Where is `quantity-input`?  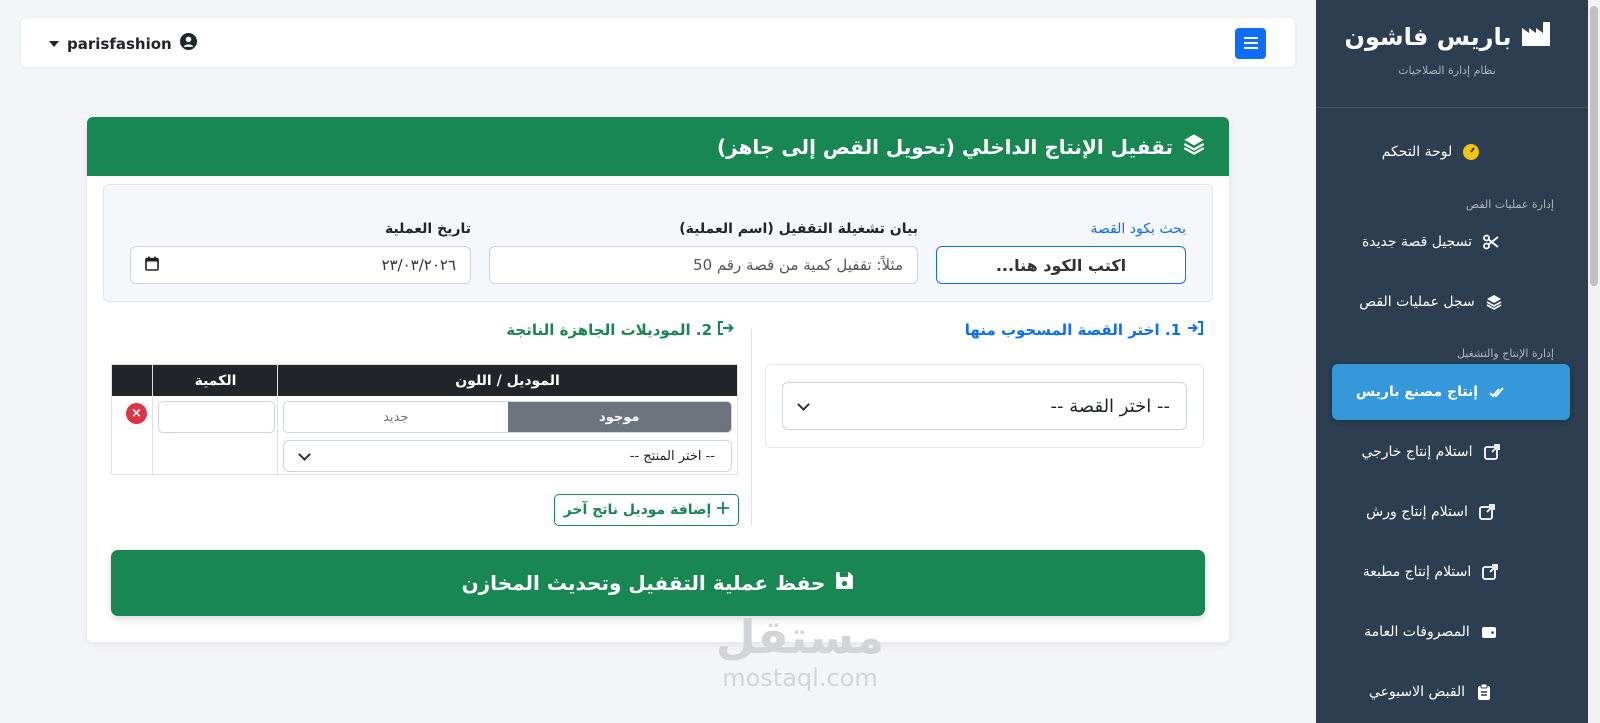
quantity-input is located at coordinates (216, 417).